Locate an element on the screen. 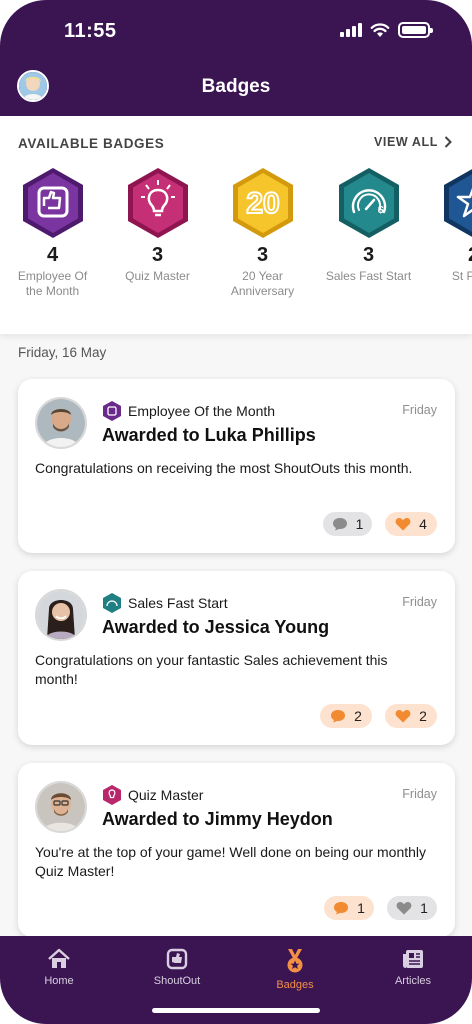  badge-employee-of-the-month: 4 Employee Of the Month is located at coordinates (52, 232).